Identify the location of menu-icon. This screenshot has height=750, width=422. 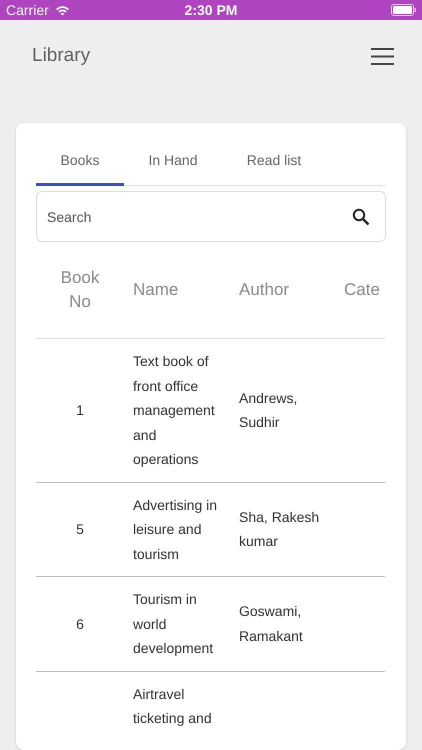
(382, 56).